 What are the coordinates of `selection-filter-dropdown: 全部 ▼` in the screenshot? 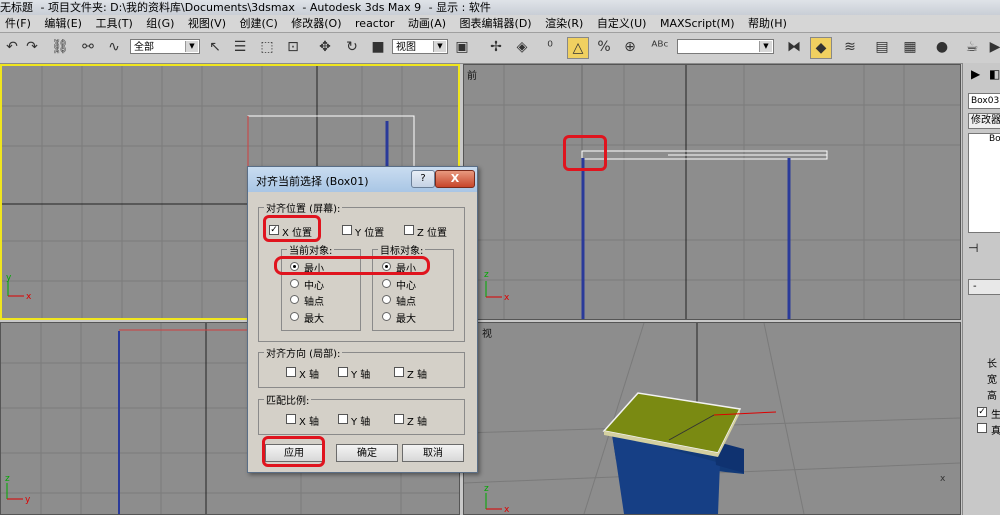 It's located at (165, 46).